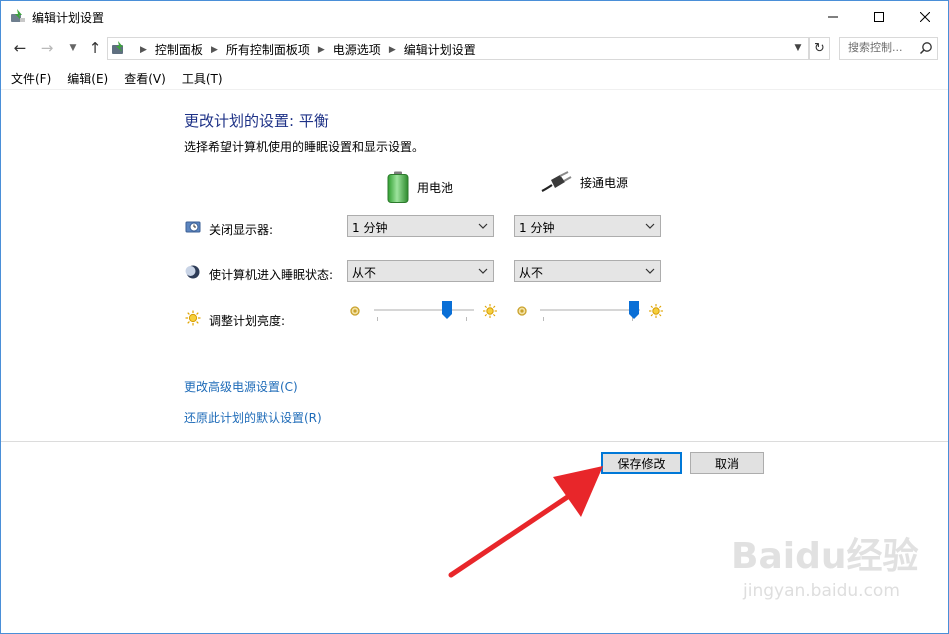 The height and width of the screenshot is (634, 949). Describe the element at coordinates (364, 273) in the screenshot. I see `sleep-battery-value: 从不` at that location.